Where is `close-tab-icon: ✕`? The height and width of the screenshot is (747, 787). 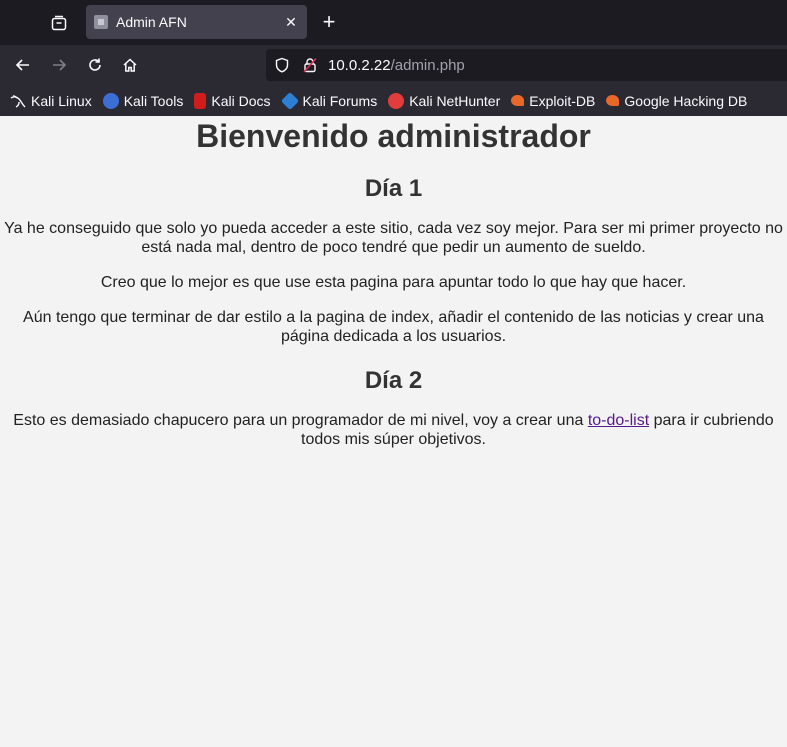
close-tab-icon: ✕ is located at coordinates (291, 22).